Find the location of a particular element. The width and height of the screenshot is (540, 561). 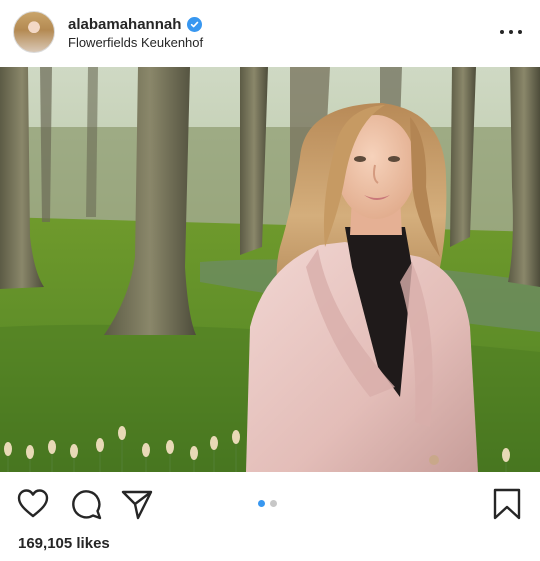

paper-plane-icon is located at coordinates (137, 504).